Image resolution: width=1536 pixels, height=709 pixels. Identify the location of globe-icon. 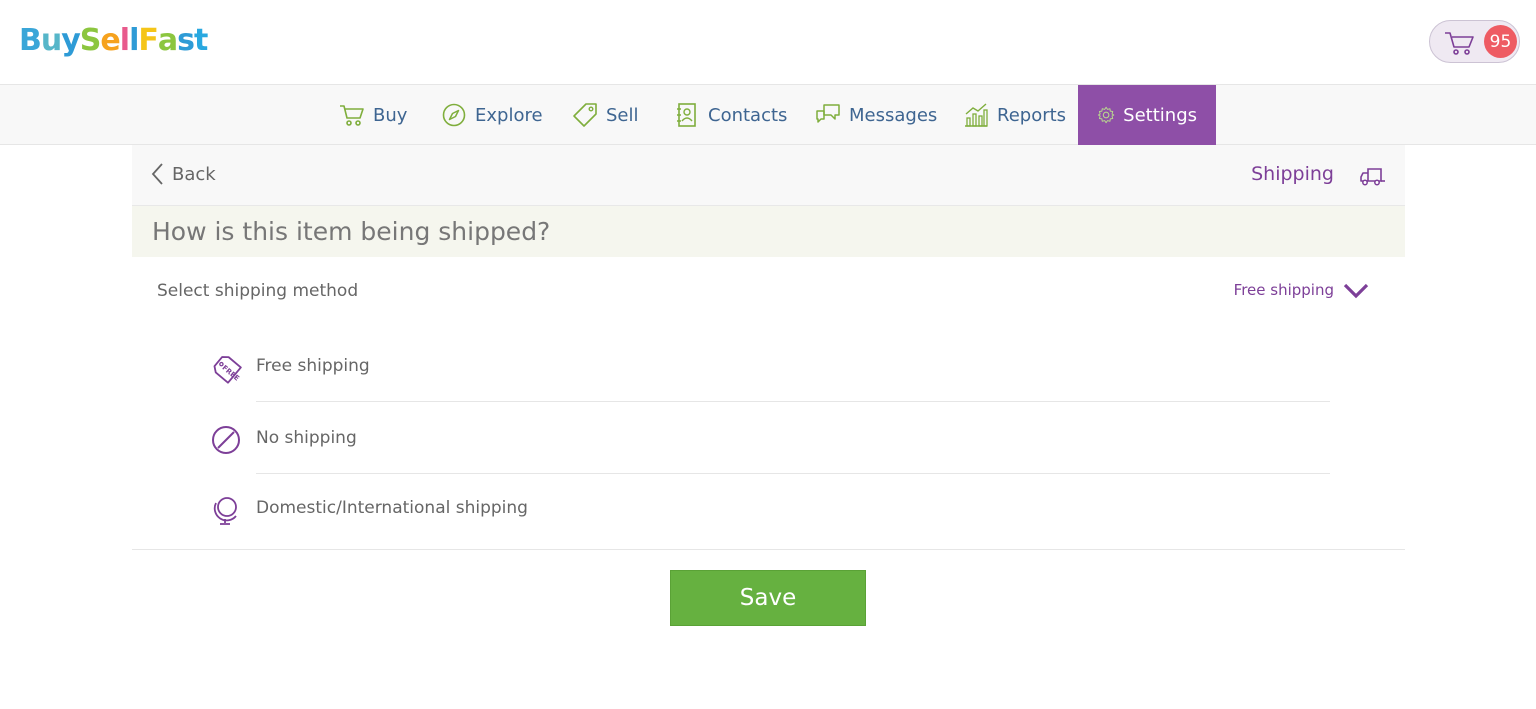
(225, 511).